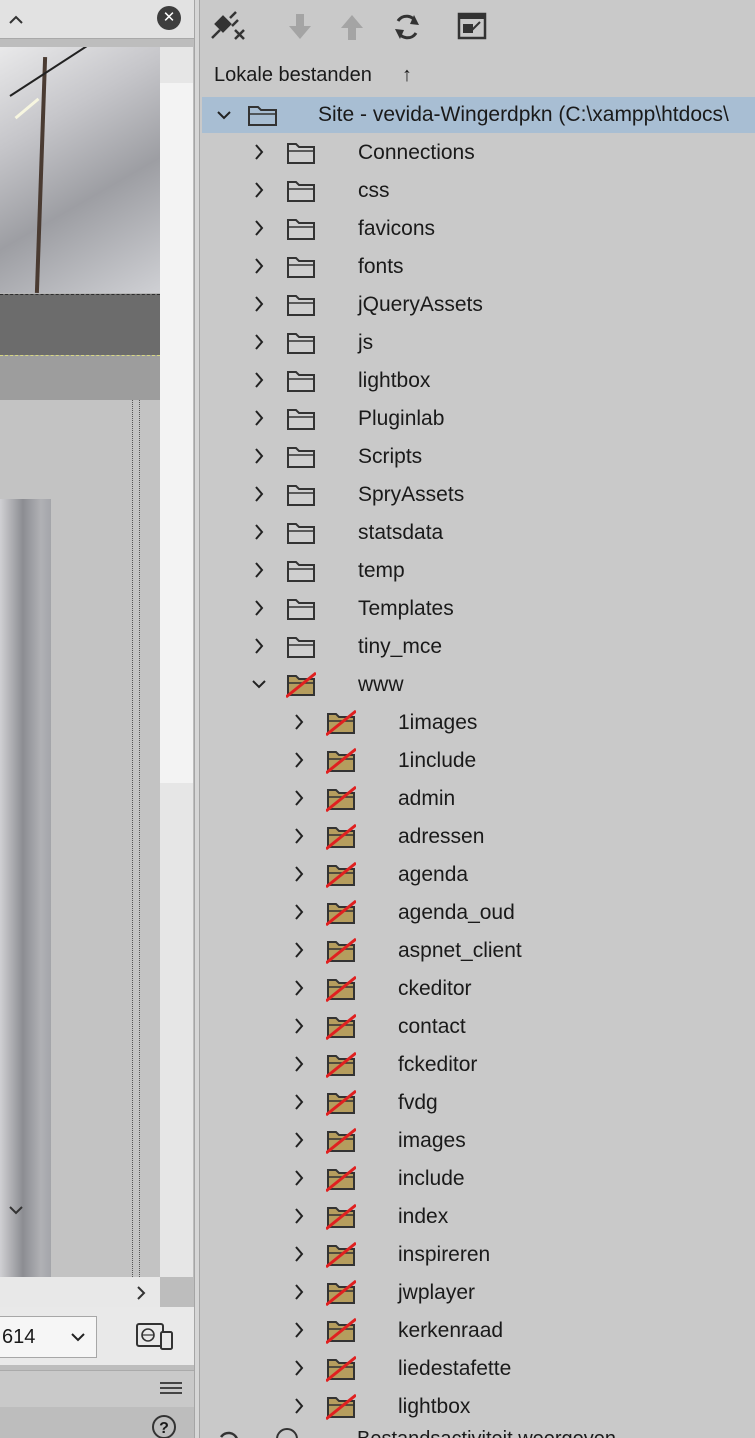 The height and width of the screenshot is (1438, 755). I want to click on expand-panel-icon, so click(473, 27).